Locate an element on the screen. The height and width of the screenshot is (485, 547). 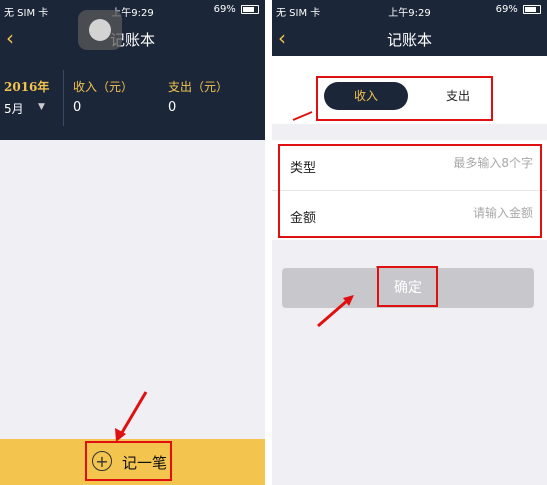
amount-input is located at coordinates (463, 213).